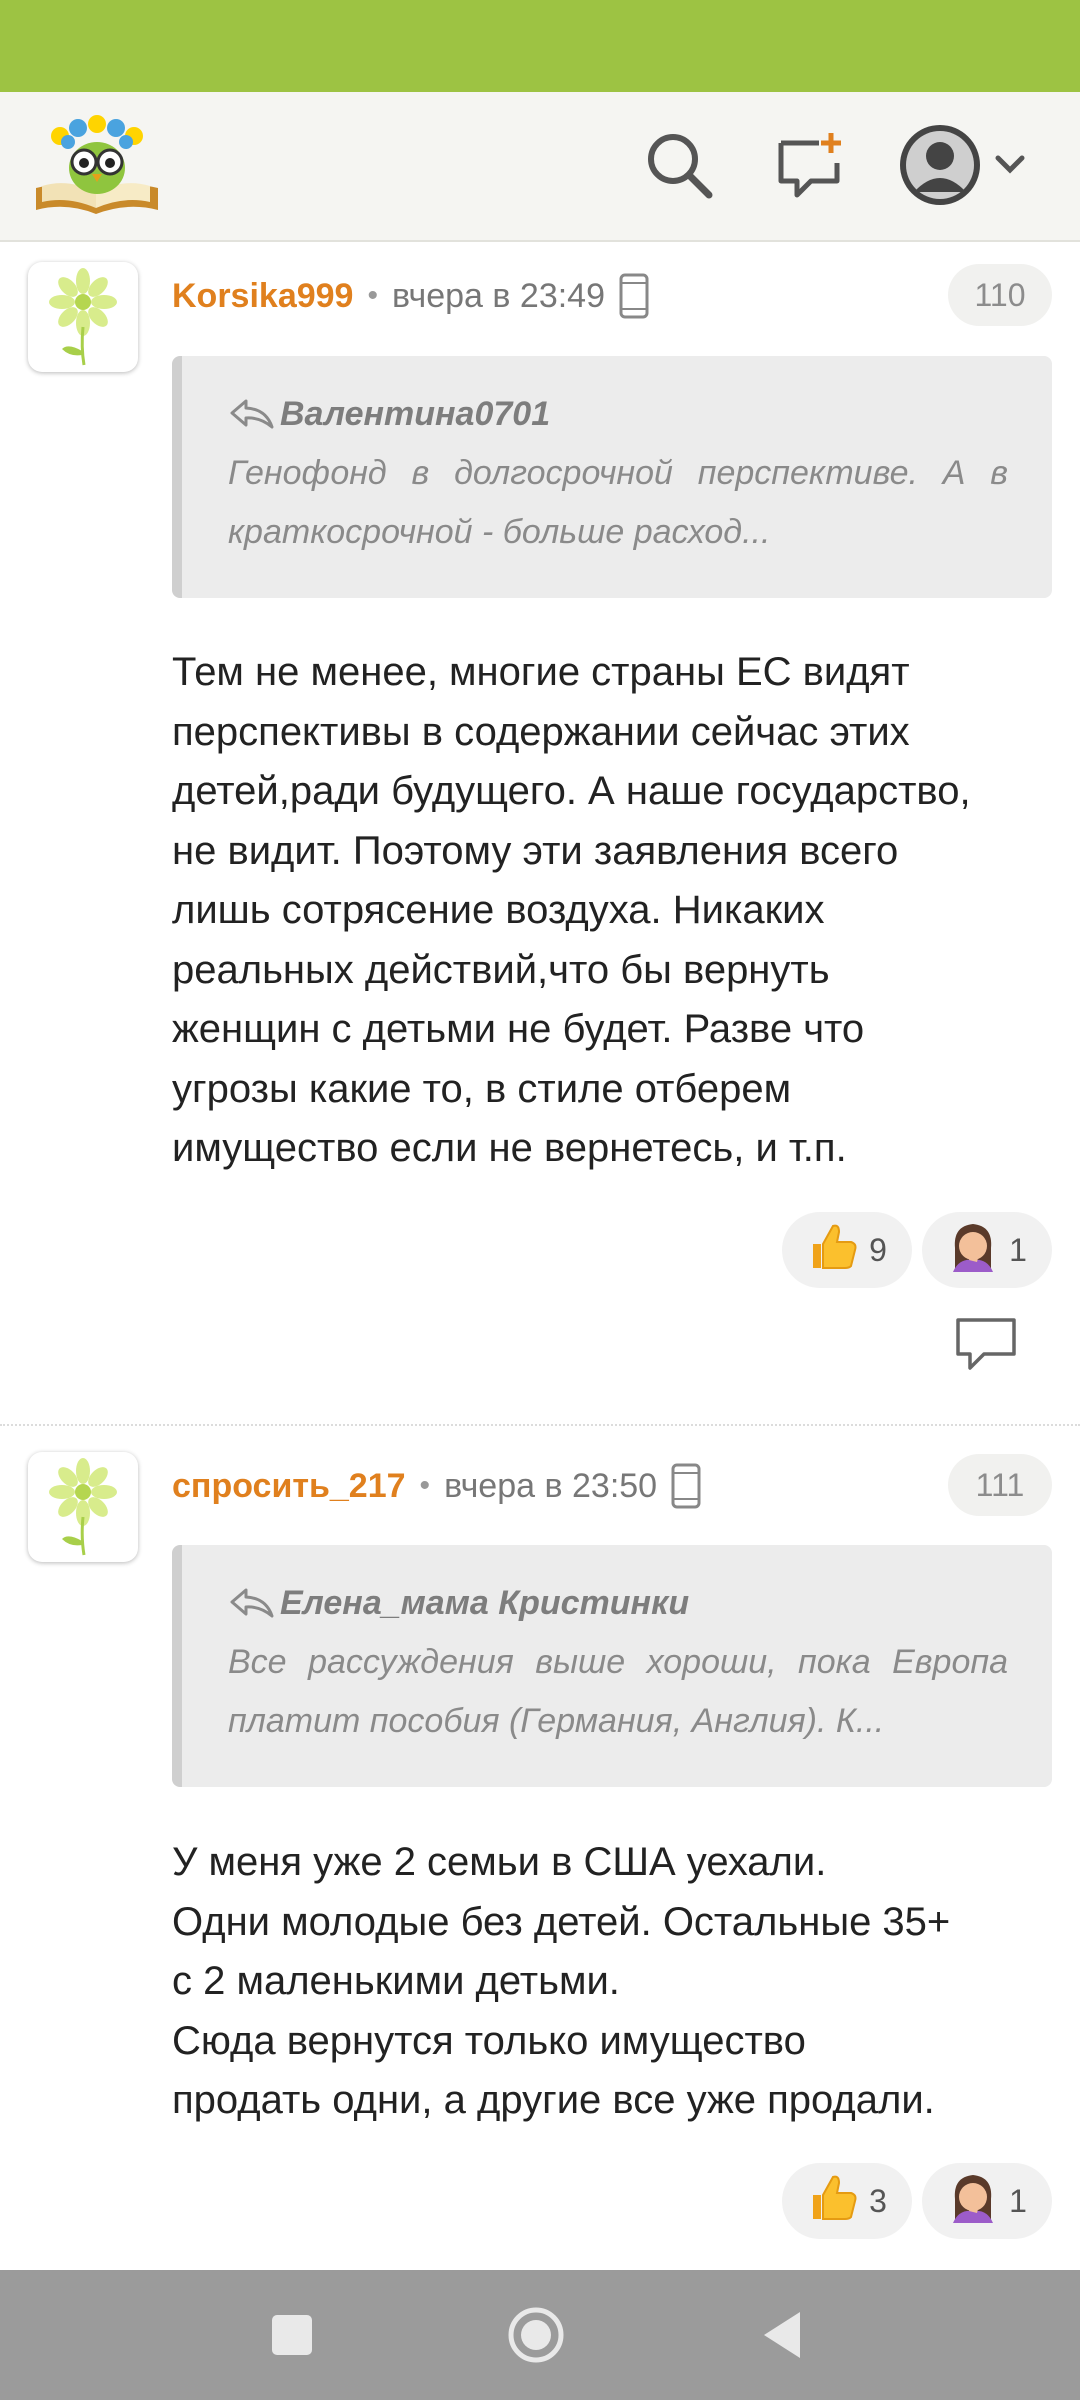 This screenshot has height=2400, width=1080. I want to click on comment-divider, so click(540, 1425).